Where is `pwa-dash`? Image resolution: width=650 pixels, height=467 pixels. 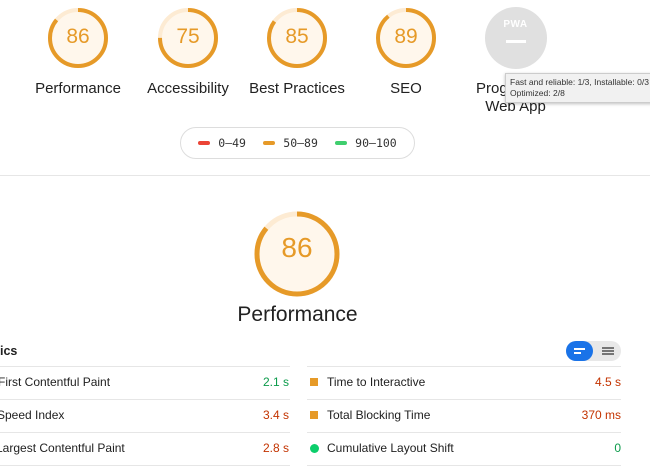
pwa-dash is located at coordinates (515, 41).